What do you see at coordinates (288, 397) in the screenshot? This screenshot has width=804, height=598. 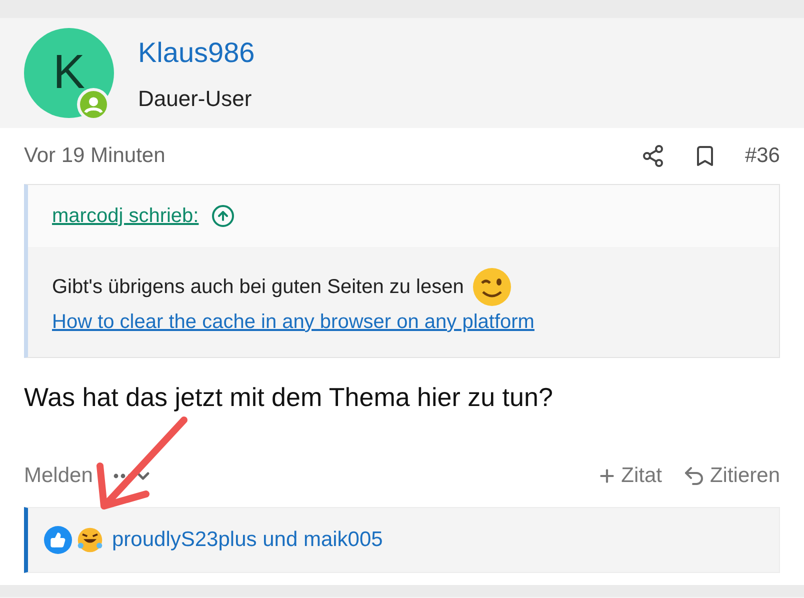 I see `post-body: Was hat das jetzt mit dem Thema hier zu tun?` at bounding box center [288, 397].